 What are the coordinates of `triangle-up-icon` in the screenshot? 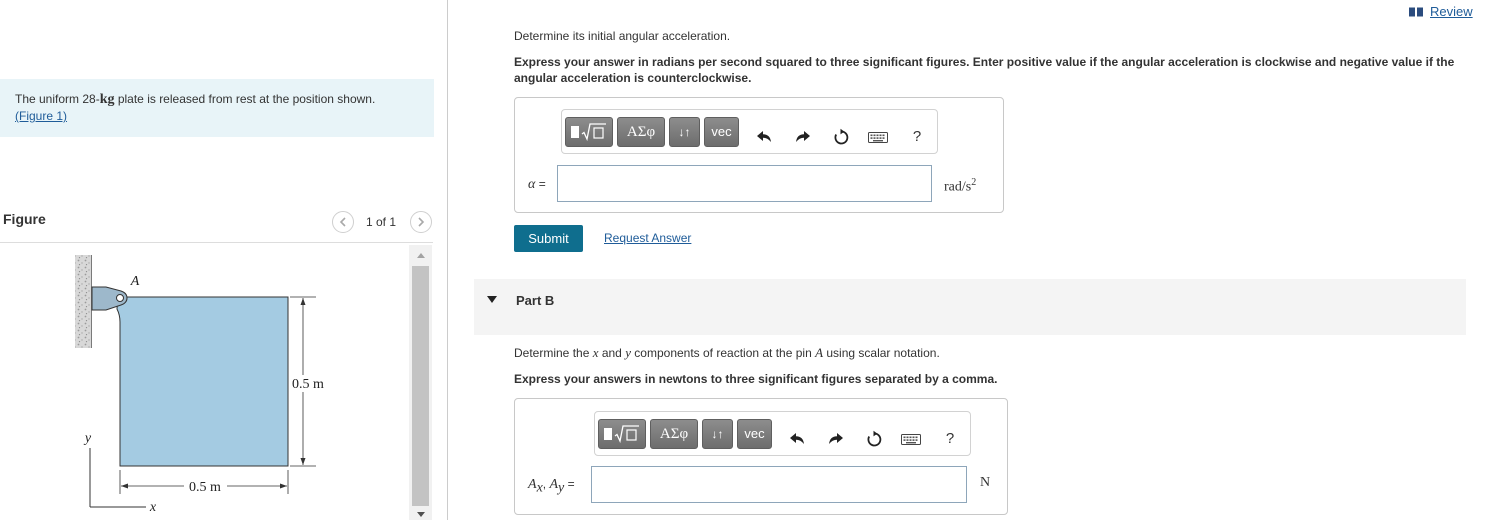 It's located at (420, 255).